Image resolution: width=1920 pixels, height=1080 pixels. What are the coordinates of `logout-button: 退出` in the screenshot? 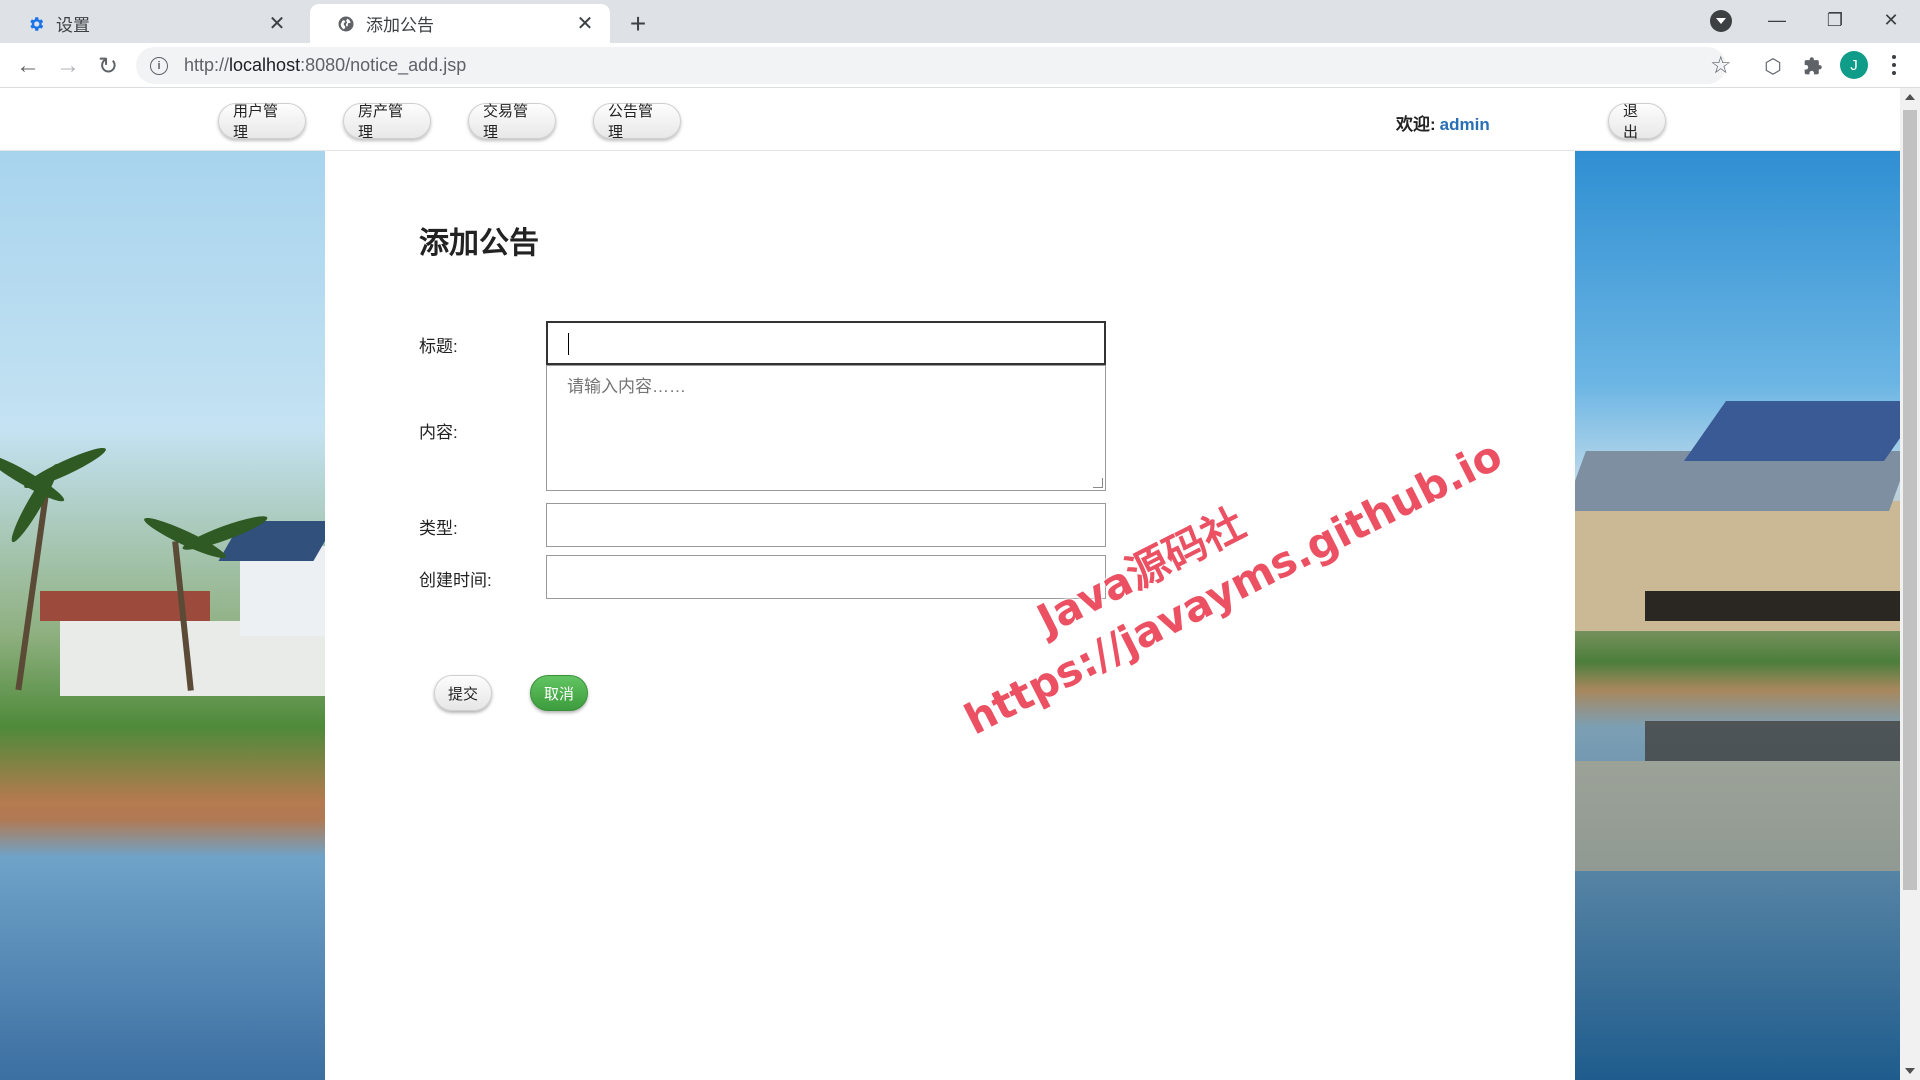 It's located at (1637, 122).